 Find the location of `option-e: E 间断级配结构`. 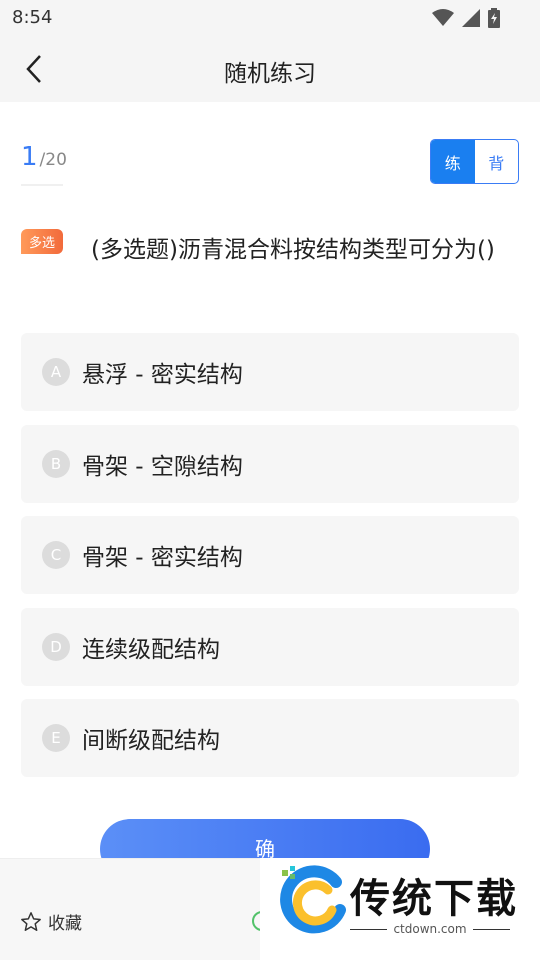

option-e: E 间断级配结构 is located at coordinates (270, 738).